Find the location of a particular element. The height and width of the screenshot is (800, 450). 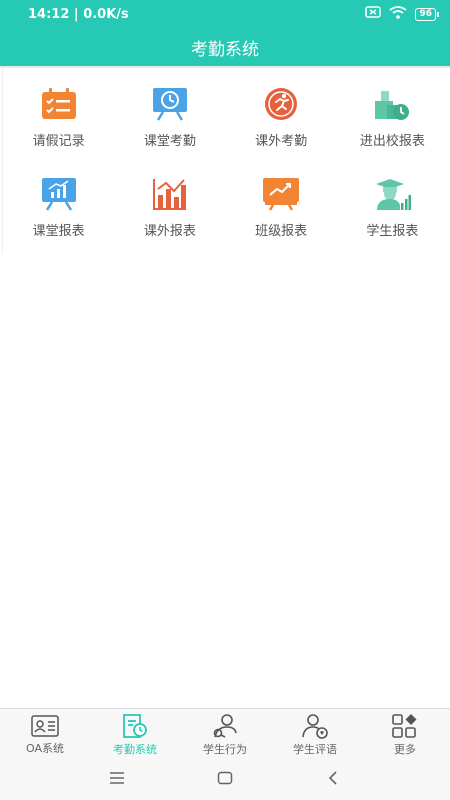

grid-item-label: 课堂报表 is located at coordinates (58, 231).